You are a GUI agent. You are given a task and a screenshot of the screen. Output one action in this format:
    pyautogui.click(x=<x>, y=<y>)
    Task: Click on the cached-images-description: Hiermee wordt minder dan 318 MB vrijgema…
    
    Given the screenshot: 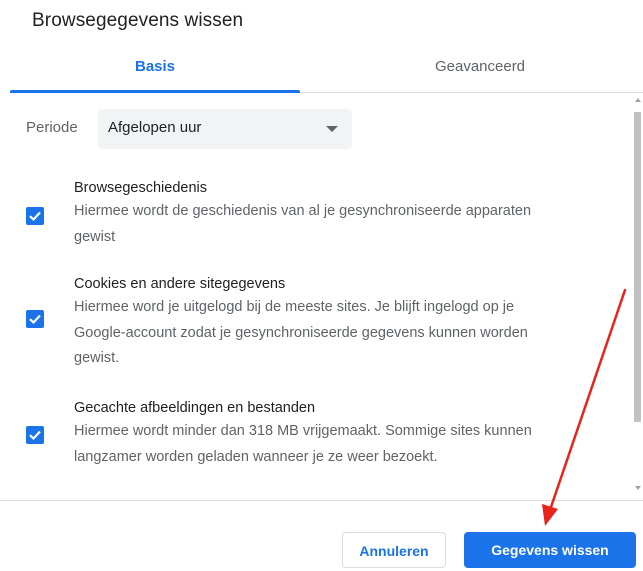 What is the action you would take?
    pyautogui.click(x=339, y=444)
    